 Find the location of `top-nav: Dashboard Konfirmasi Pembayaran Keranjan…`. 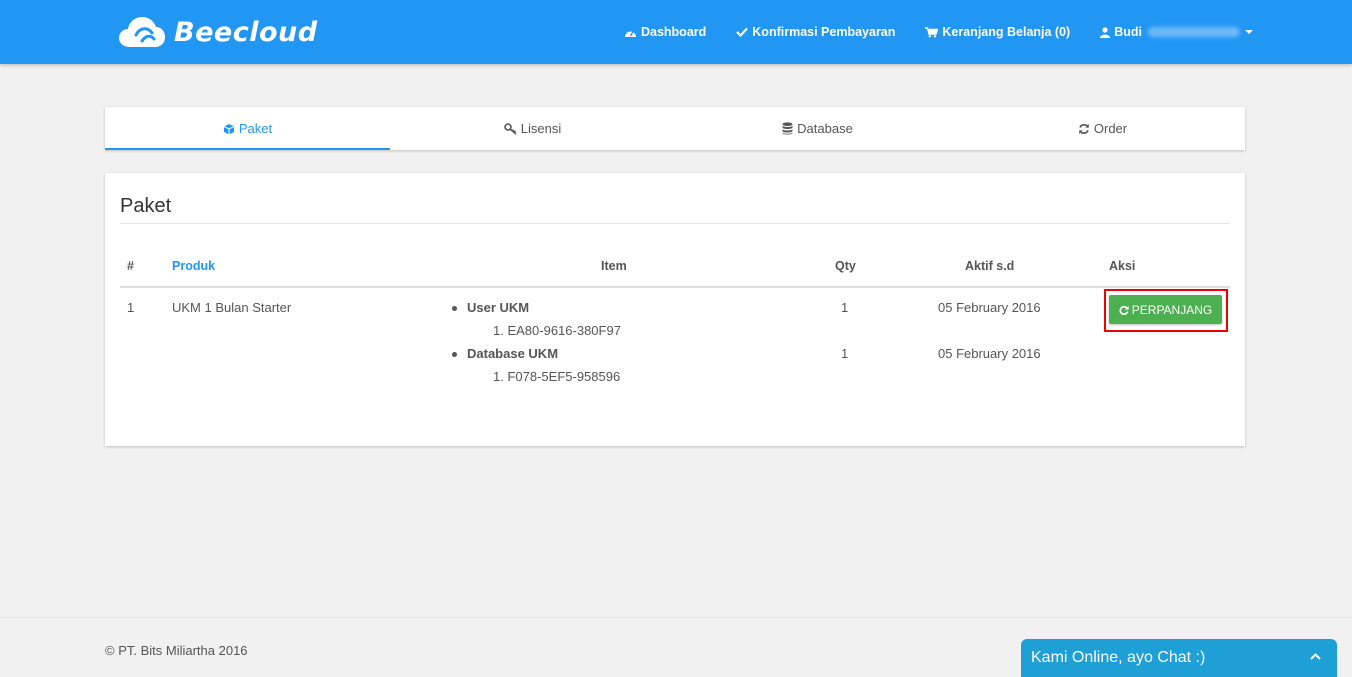

top-nav: Dashboard Konfirmasi Pembayaran Keranjan… is located at coordinates (923, 32).